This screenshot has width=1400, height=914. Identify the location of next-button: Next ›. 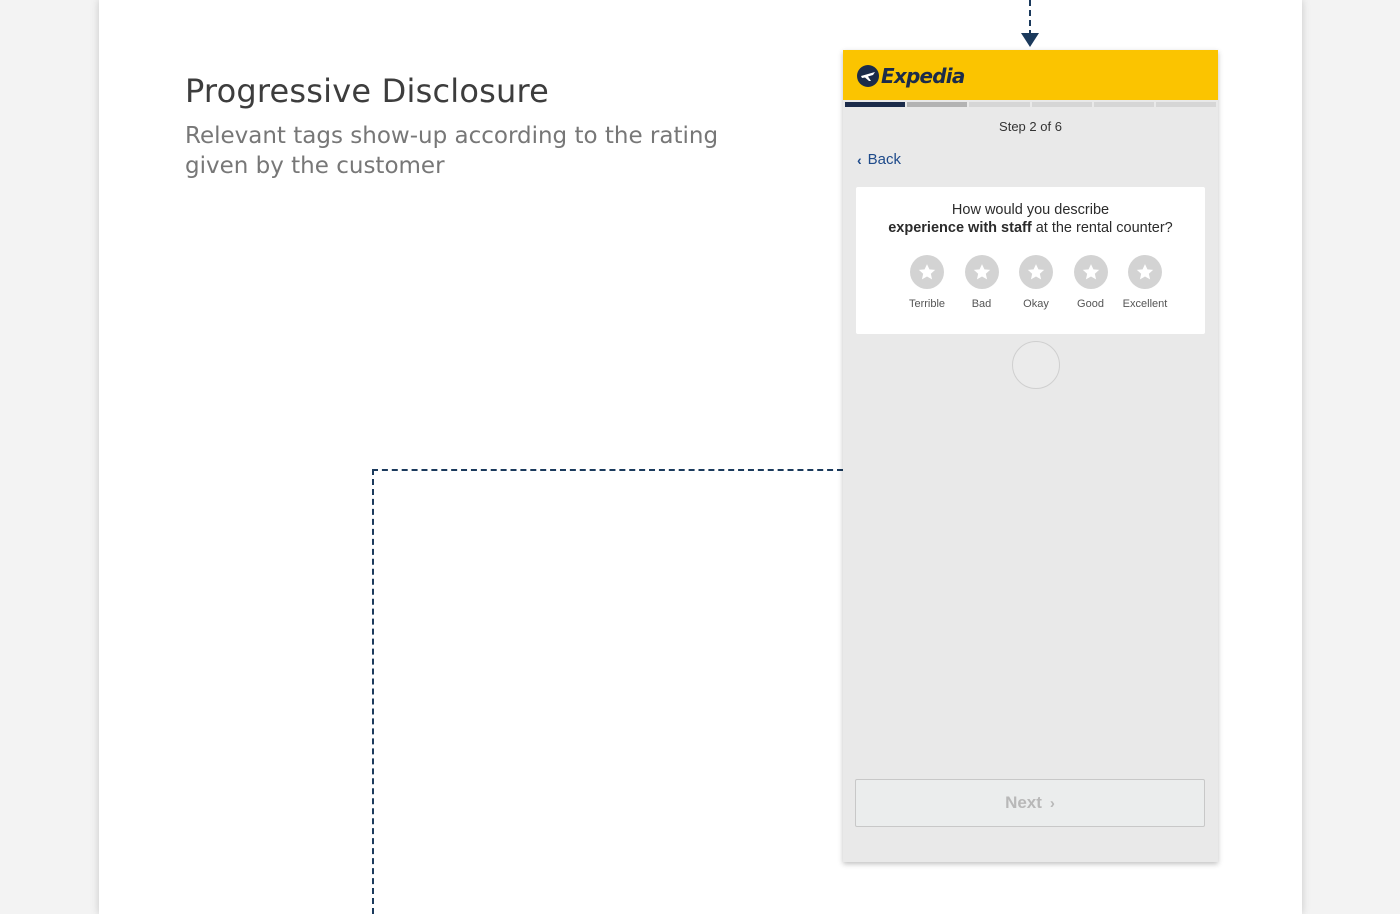
(1030, 803).